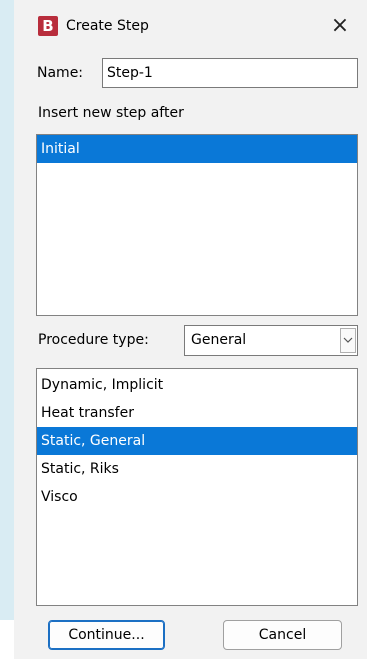  What do you see at coordinates (93, 340) in the screenshot?
I see `procedure-type-label: Procedure type:` at bounding box center [93, 340].